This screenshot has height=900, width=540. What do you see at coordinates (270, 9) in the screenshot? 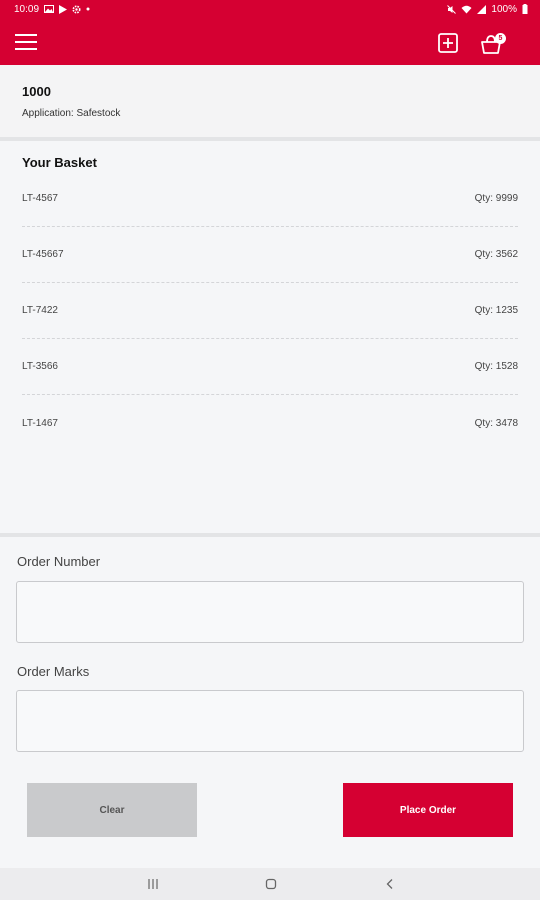
I see `status-bar: 10:09 100%` at bounding box center [270, 9].